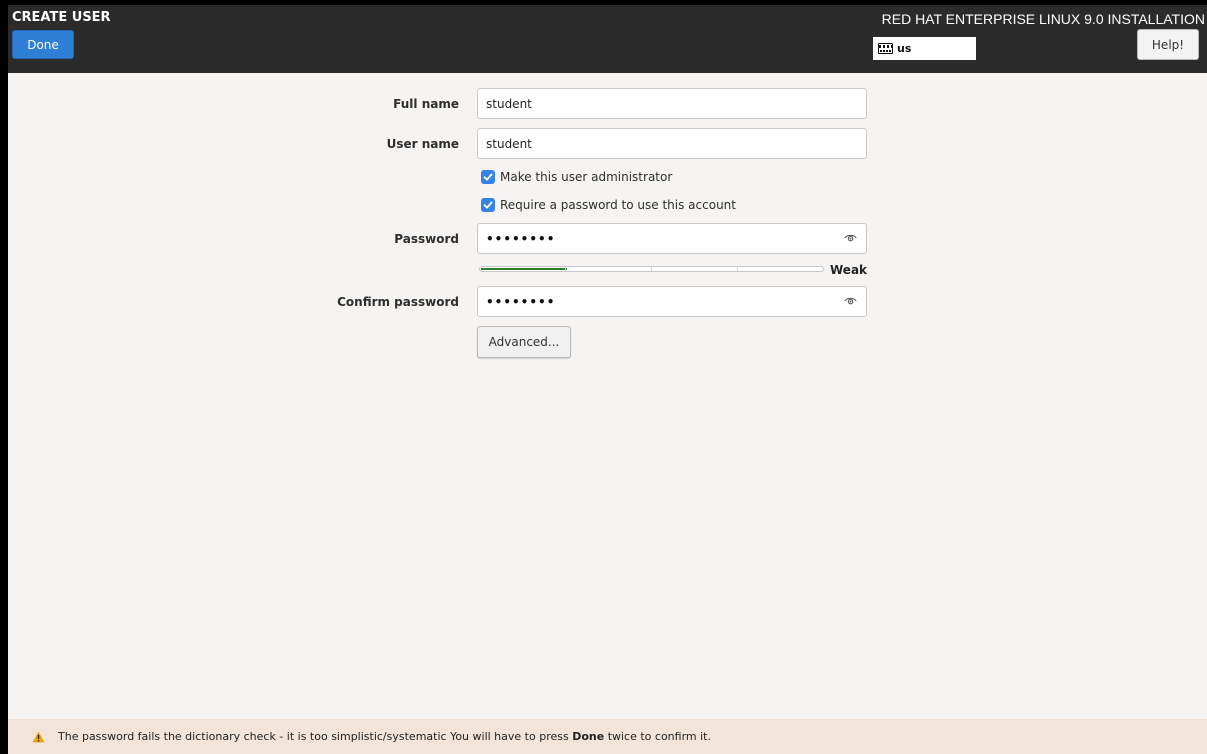 This screenshot has width=1207, height=754. What do you see at coordinates (422, 144) in the screenshot?
I see `user-name-label: User name` at bounding box center [422, 144].